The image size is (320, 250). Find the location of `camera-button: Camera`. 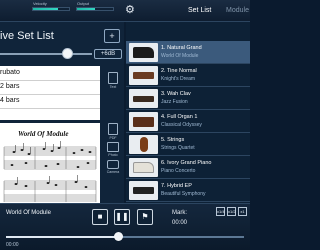

camera-button: Camera is located at coordinates (113, 167).